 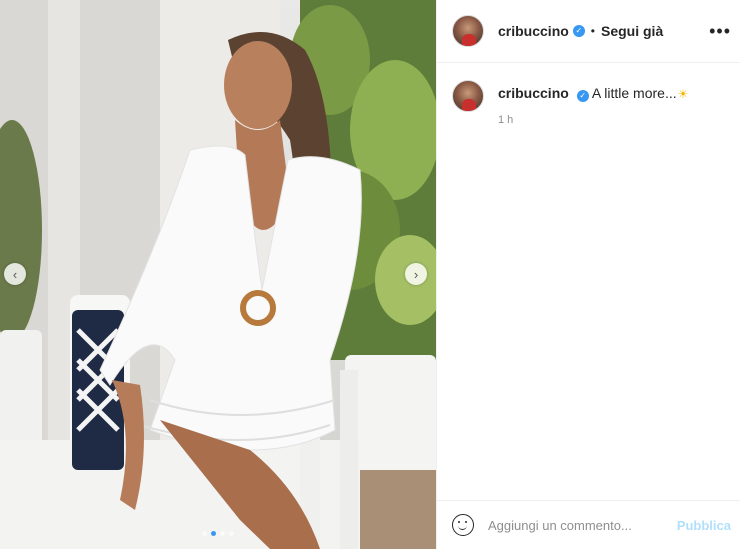 I want to click on comment-bar: Pubblica, so click(x=588, y=524).